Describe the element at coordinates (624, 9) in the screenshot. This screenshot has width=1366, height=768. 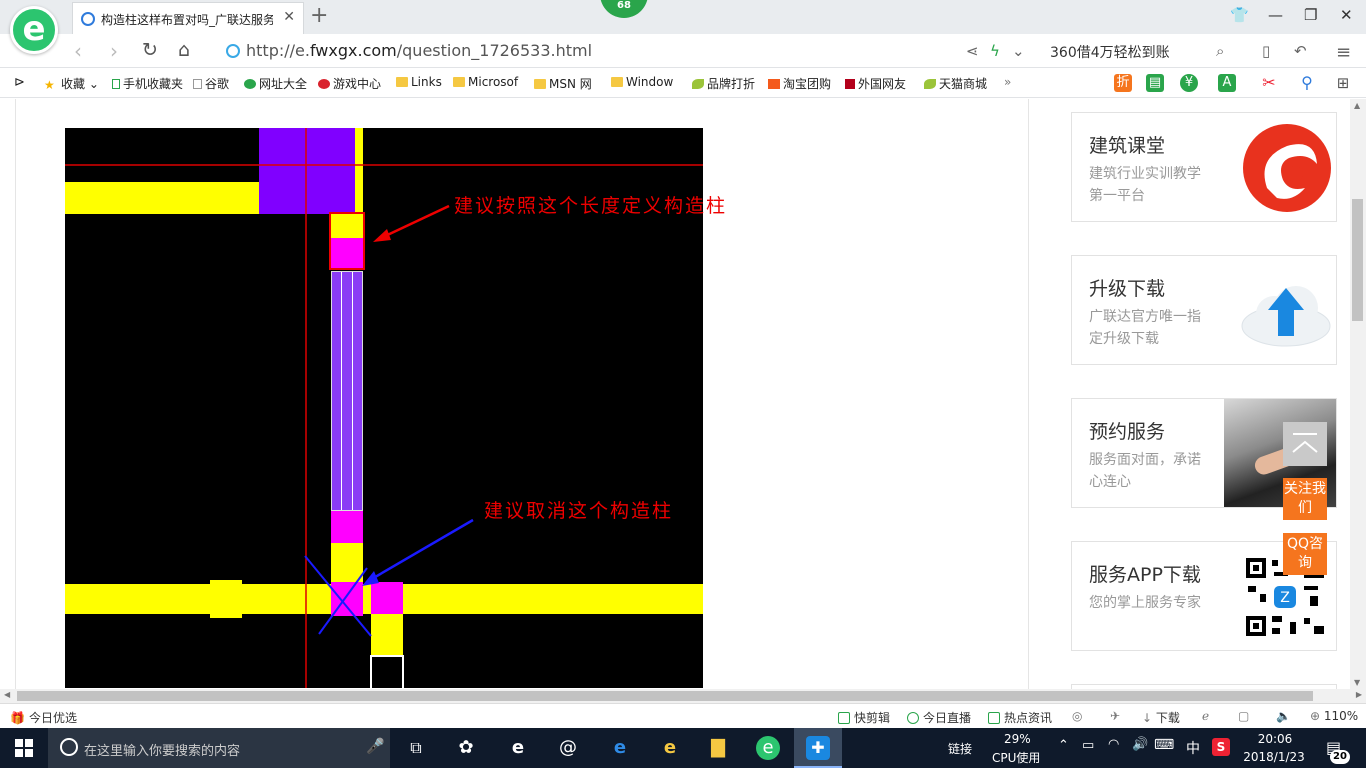
I see `notification-badge: 68` at that location.